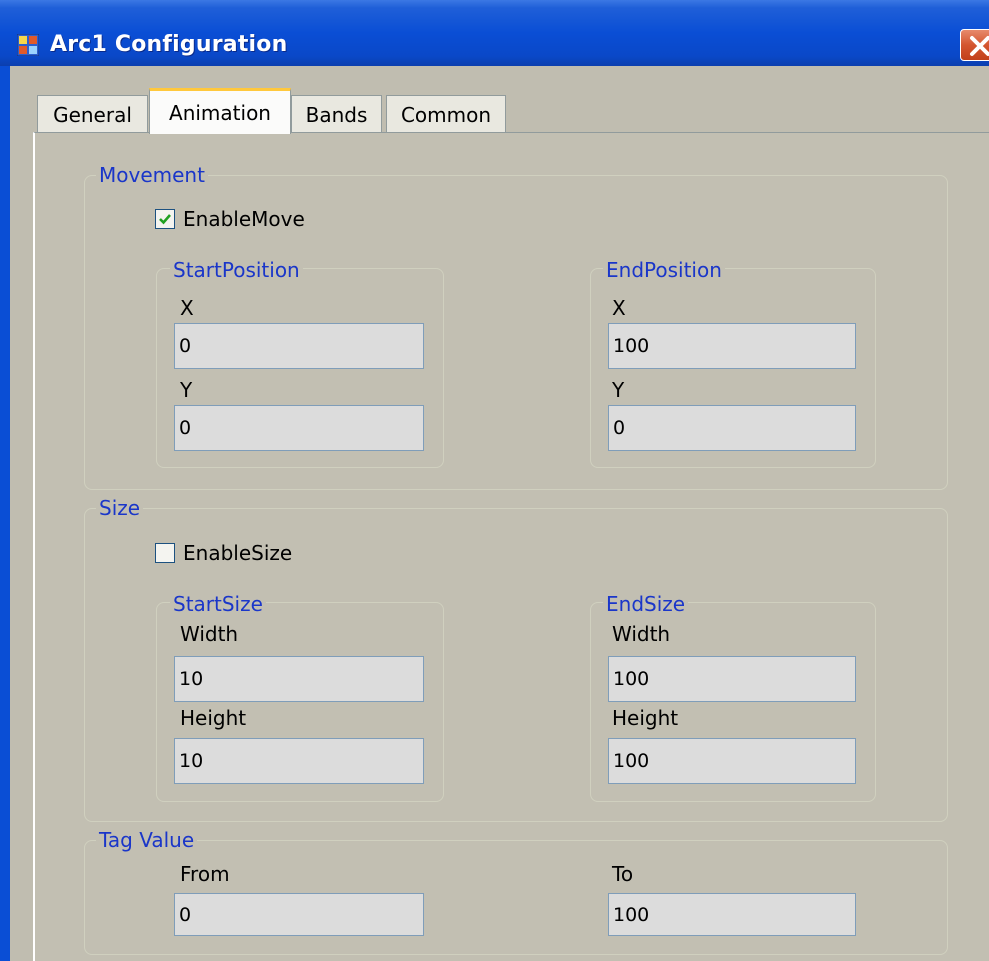  What do you see at coordinates (299, 428) in the screenshot?
I see `start-y-input` at bounding box center [299, 428].